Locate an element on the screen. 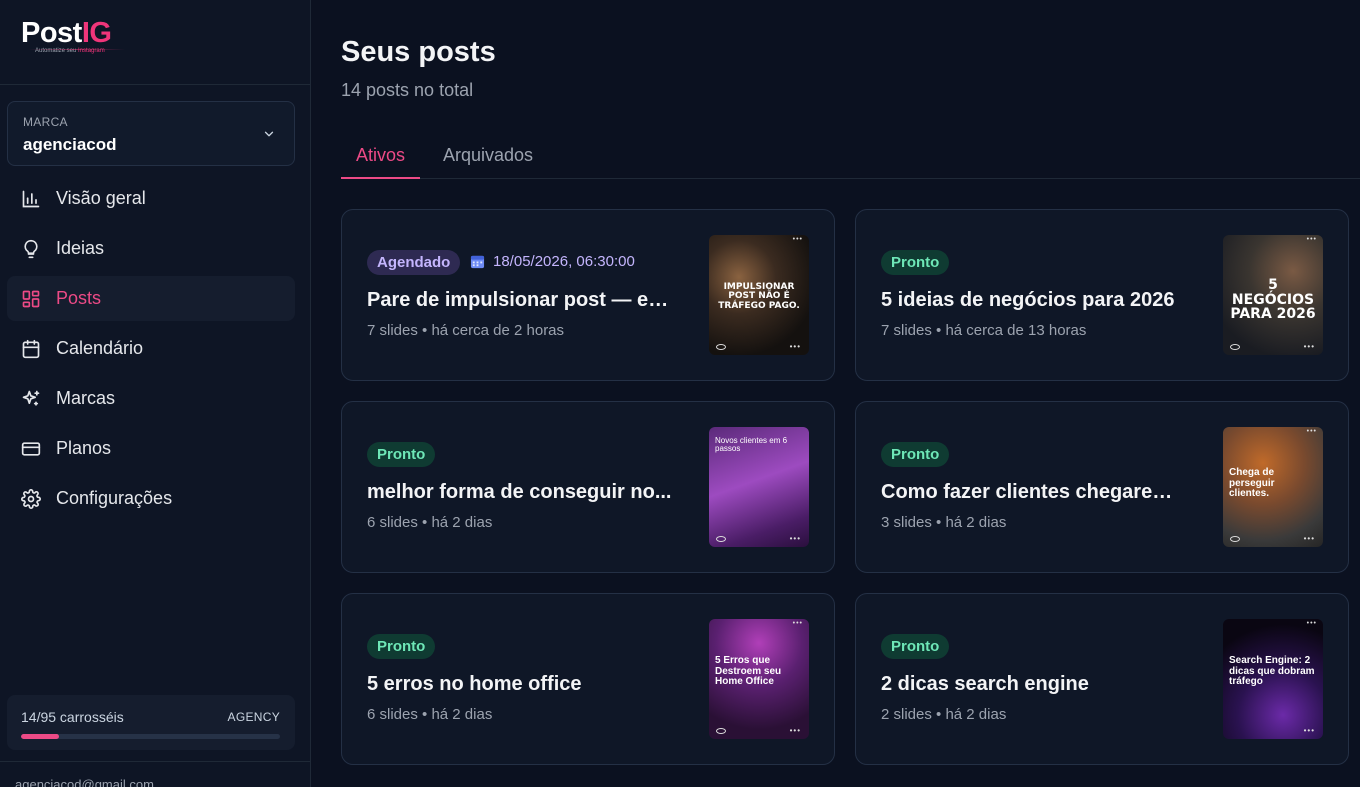 The width and height of the screenshot is (1360, 787). thumbnail-text: IMPULSIONAR POST NÃO É TRÁFEGO PAGO. is located at coordinates (759, 296).